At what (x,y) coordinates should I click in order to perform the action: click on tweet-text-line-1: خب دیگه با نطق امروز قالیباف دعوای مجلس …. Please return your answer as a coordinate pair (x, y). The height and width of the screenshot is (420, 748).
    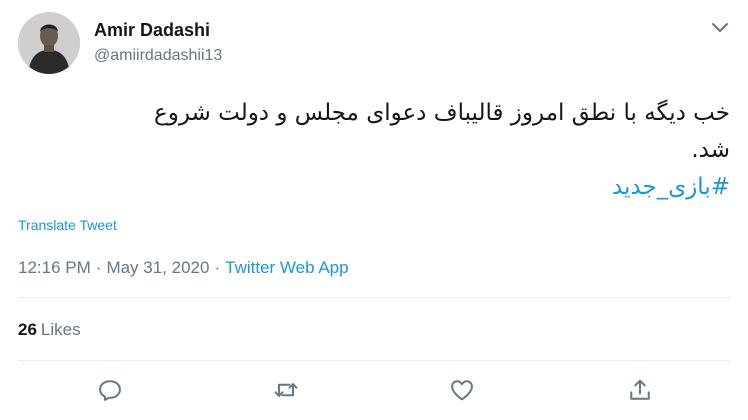
    Looking at the image, I should click on (442, 113).